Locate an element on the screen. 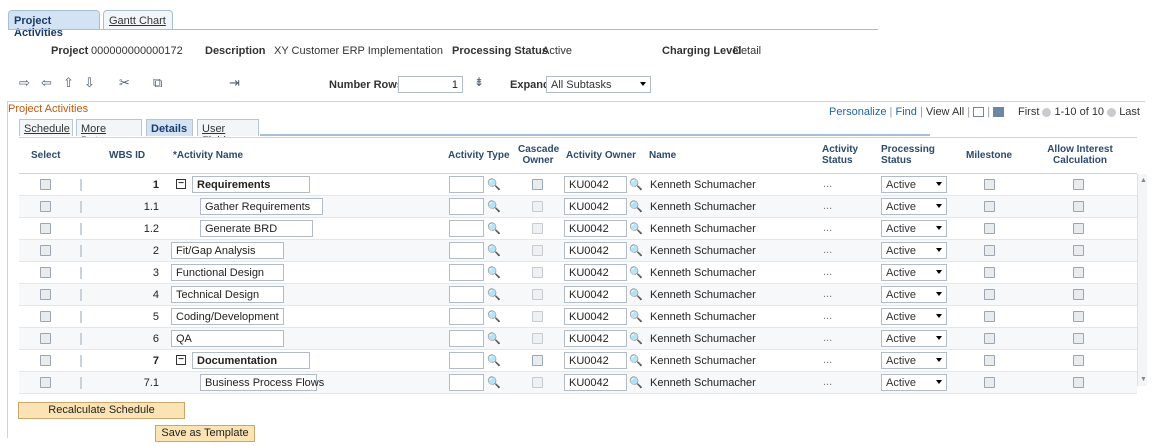 The height and width of the screenshot is (446, 1153). first-link: First is located at coordinates (1028, 112).